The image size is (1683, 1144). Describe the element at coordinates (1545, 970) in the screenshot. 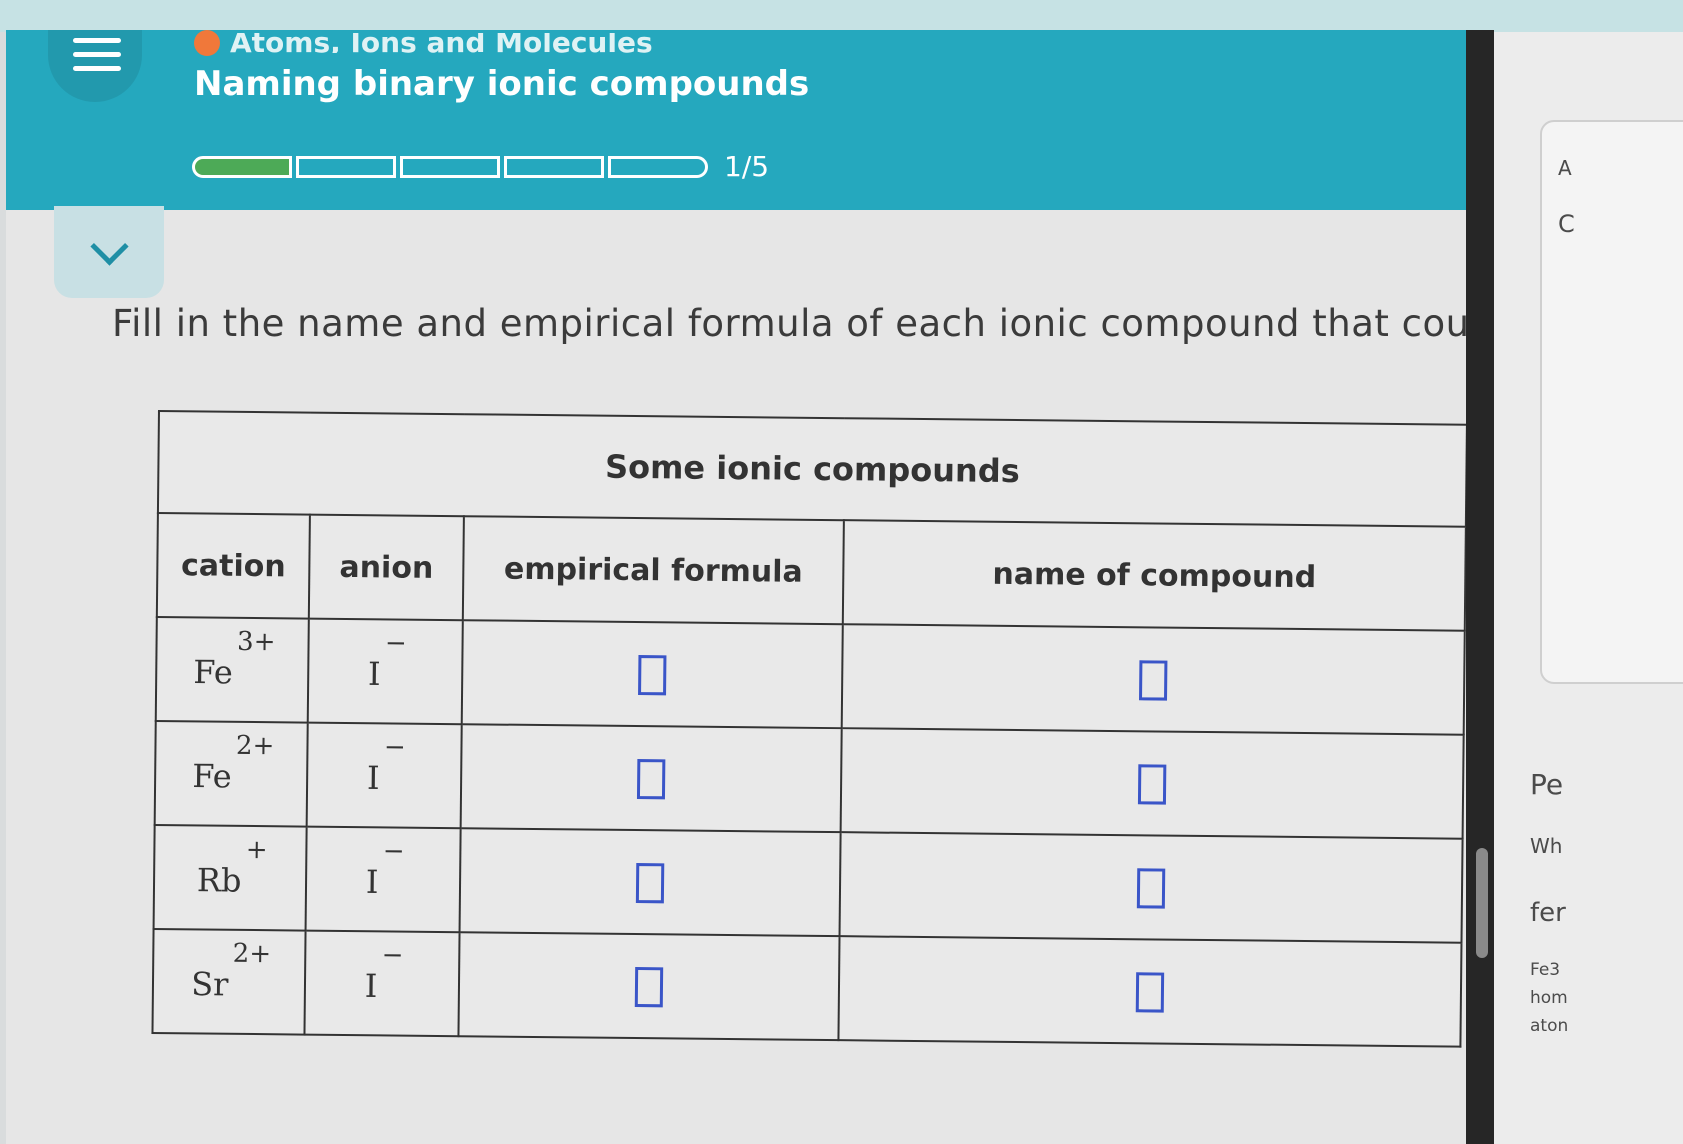

I see `side-panel-text: Fe3` at that location.